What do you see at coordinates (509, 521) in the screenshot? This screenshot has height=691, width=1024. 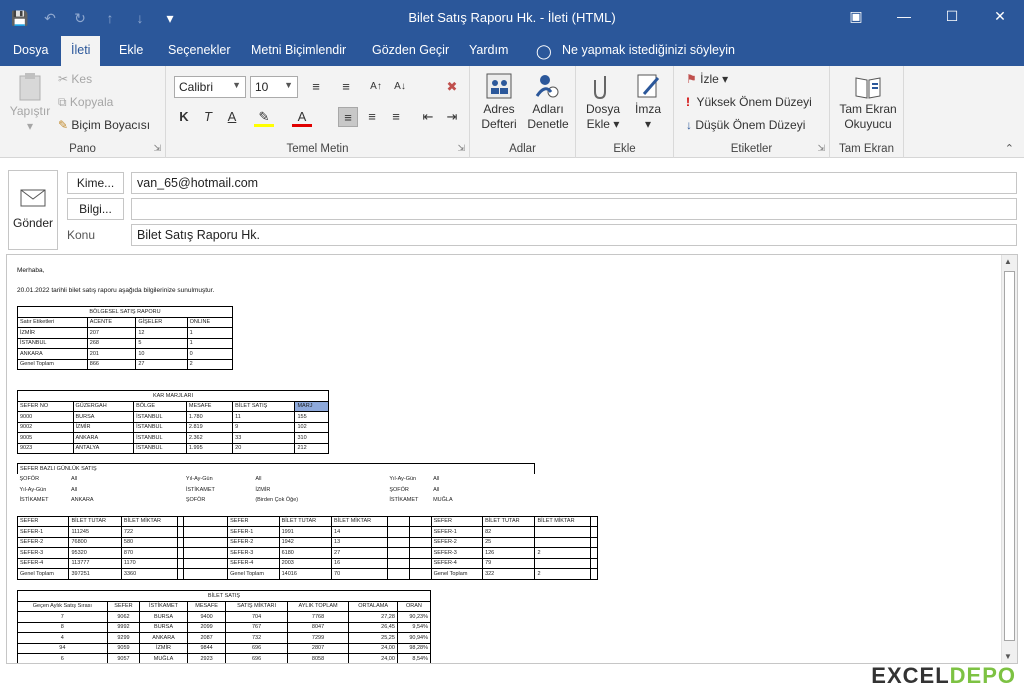 I see `column-header: BİLET TUTAR` at bounding box center [509, 521].